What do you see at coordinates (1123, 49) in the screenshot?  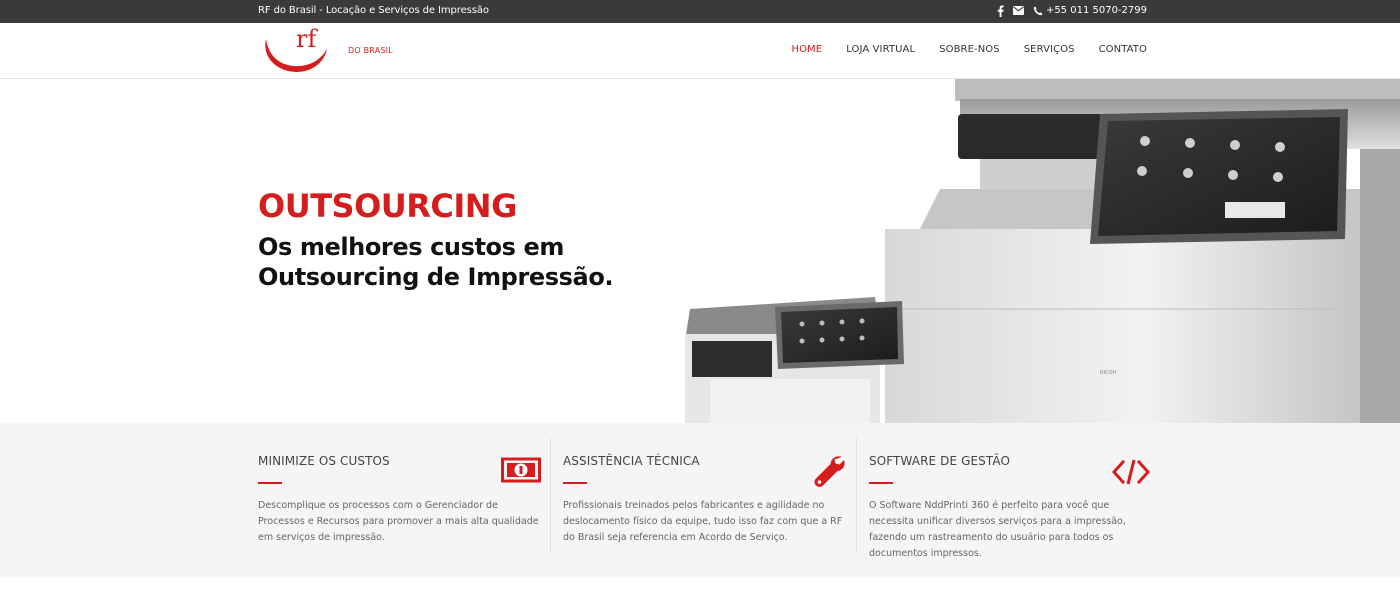 I see `nav-contato: CONTATO` at bounding box center [1123, 49].